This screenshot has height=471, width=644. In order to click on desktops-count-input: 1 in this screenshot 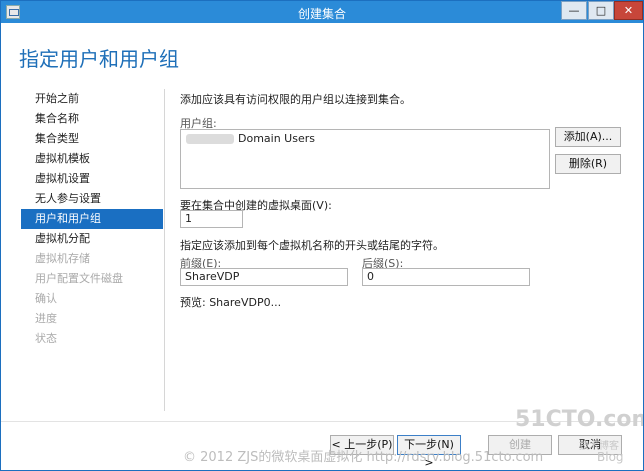, I will do `click(211, 219)`.